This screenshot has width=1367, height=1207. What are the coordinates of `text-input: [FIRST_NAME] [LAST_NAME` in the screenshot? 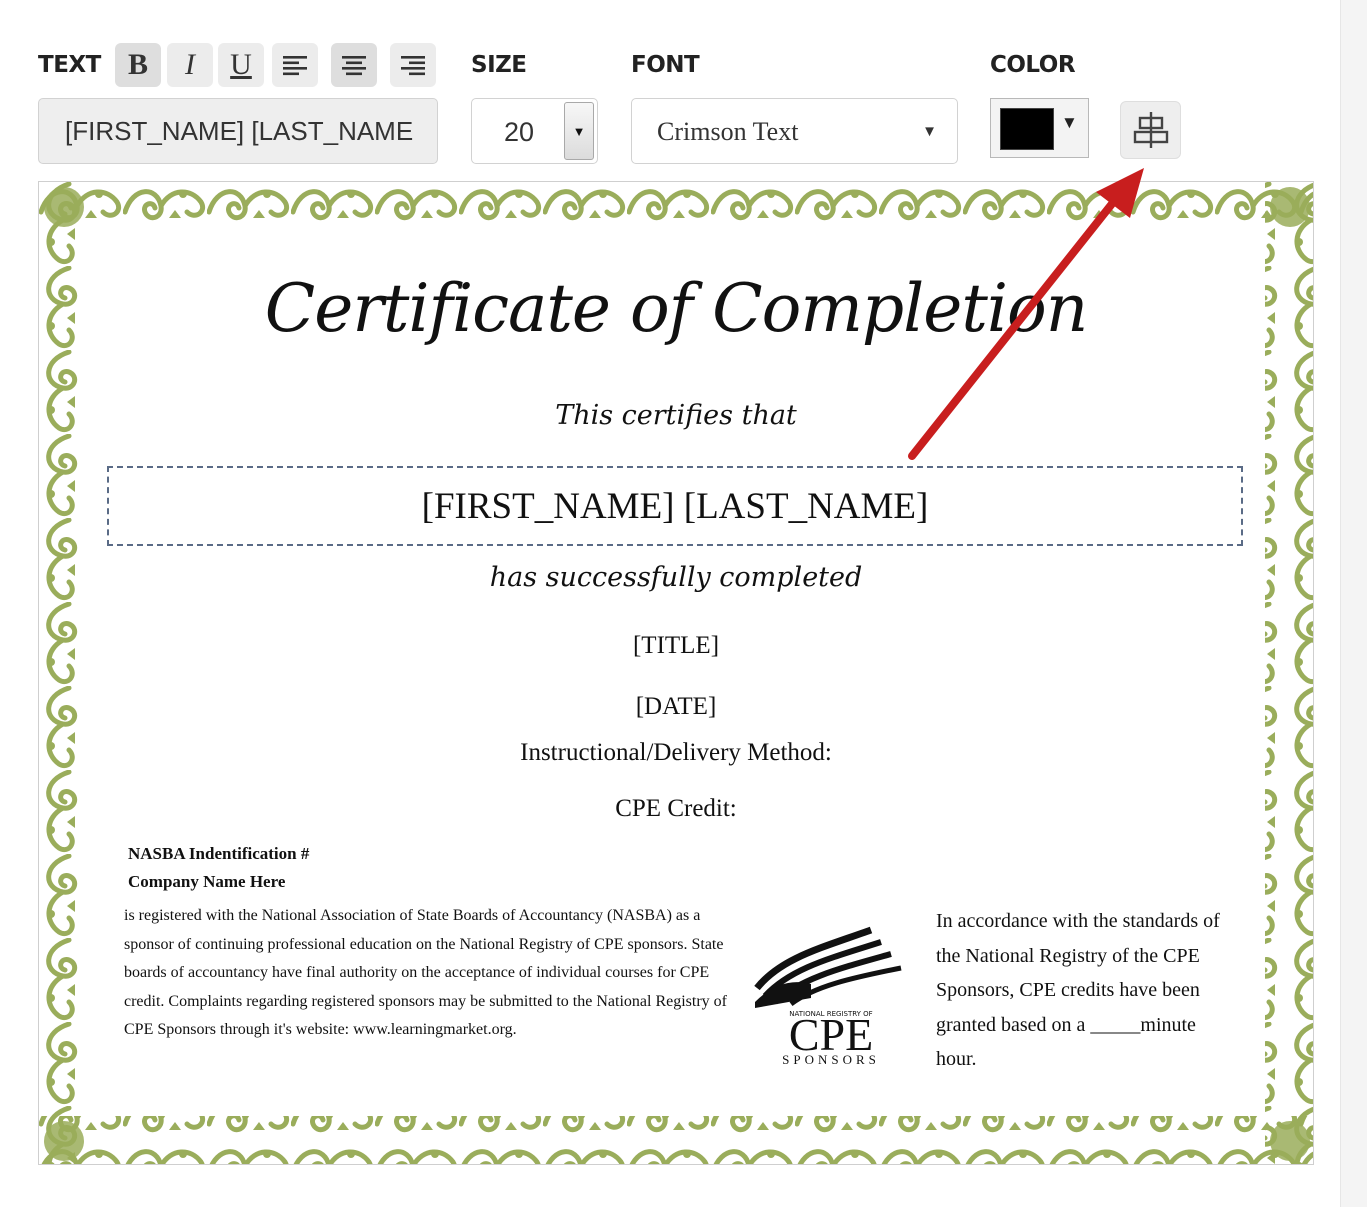 It's located at (238, 131).